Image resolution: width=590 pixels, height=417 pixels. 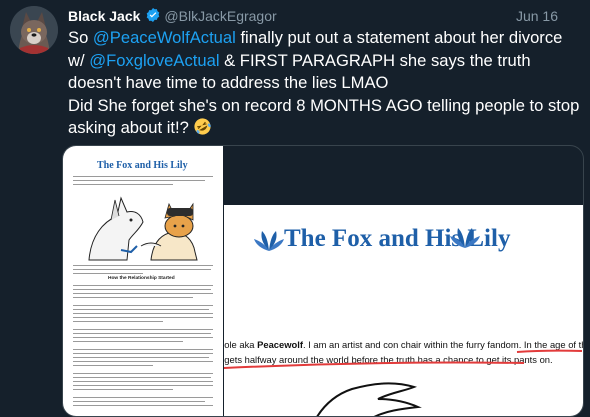 I want to click on author-handle: @BlkJackEgragor, so click(x=220, y=16).